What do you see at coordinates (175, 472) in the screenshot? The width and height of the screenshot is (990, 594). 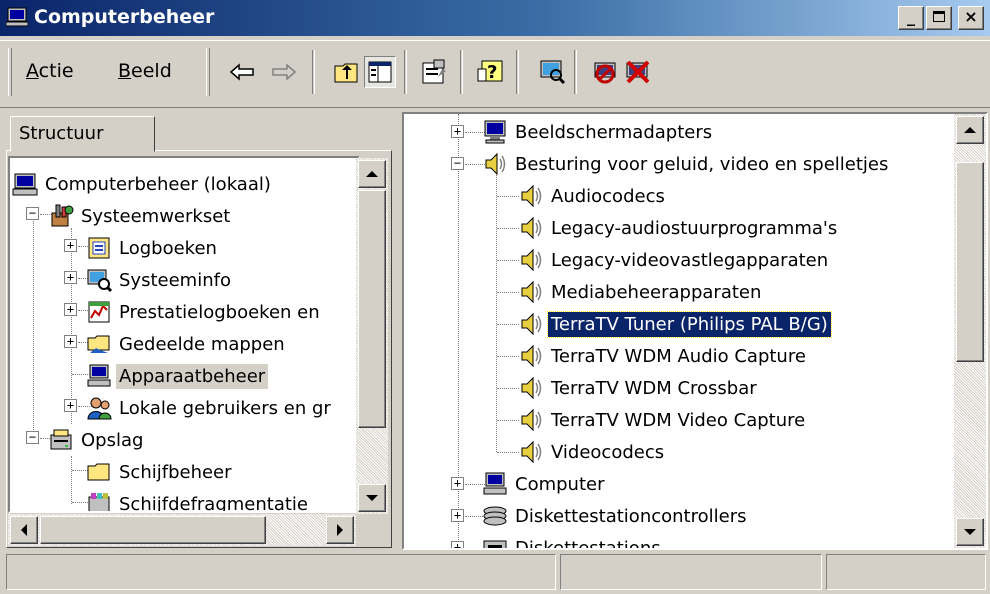 I see `tree-item-label: Schijfbeheer` at bounding box center [175, 472].